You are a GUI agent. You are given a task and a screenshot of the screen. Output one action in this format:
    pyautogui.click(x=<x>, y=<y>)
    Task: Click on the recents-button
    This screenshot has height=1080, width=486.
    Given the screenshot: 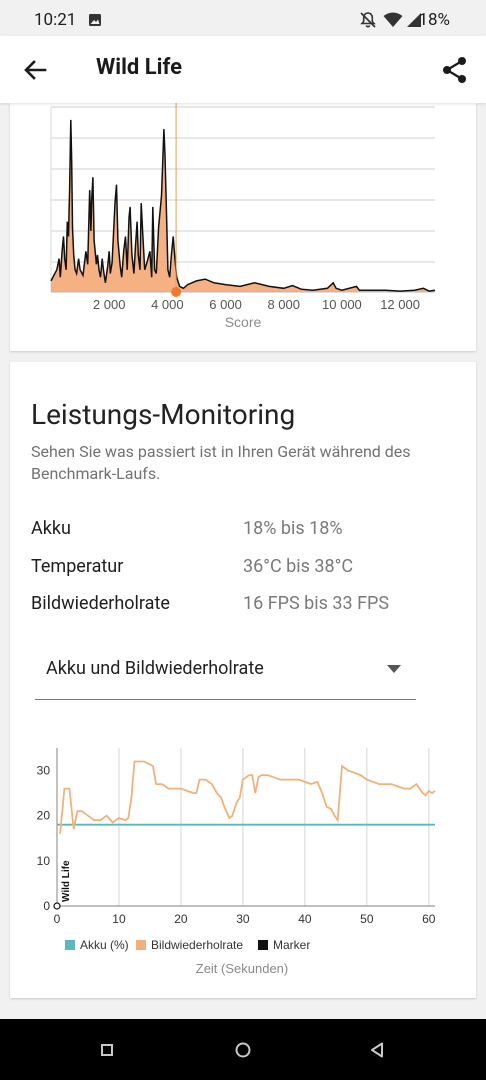 What is the action you would take?
    pyautogui.click(x=107, y=1050)
    